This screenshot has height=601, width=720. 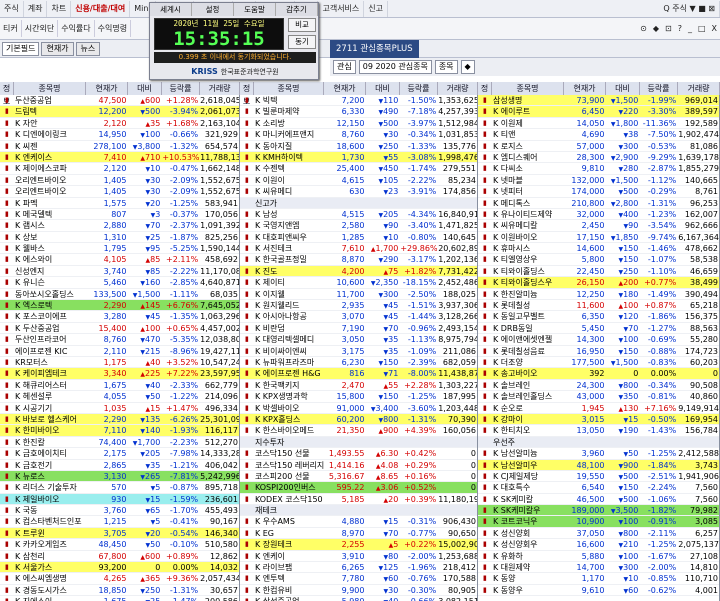 What do you see at coordinates (358, 203) in the screenshot?
I see `stock-row: 신고가` at bounding box center [358, 203].